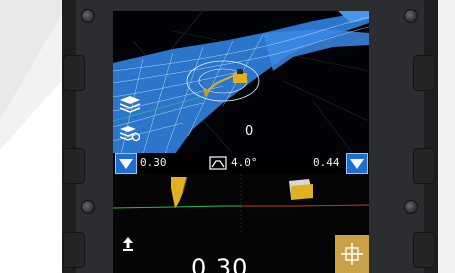  Describe the element at coordinates (74, 73) in the screenshot. I see `side-clip-left-top` at that location.